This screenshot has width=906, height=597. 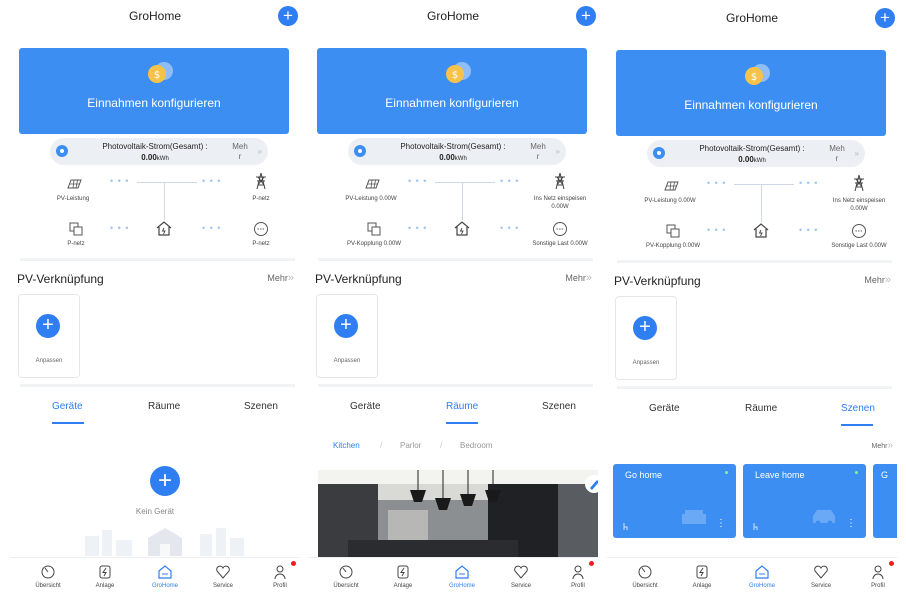 What do you see at coordinates (261, 244) in the screenshot?
I see `other-load-label: P-netz` at bounding box center [261, 244].